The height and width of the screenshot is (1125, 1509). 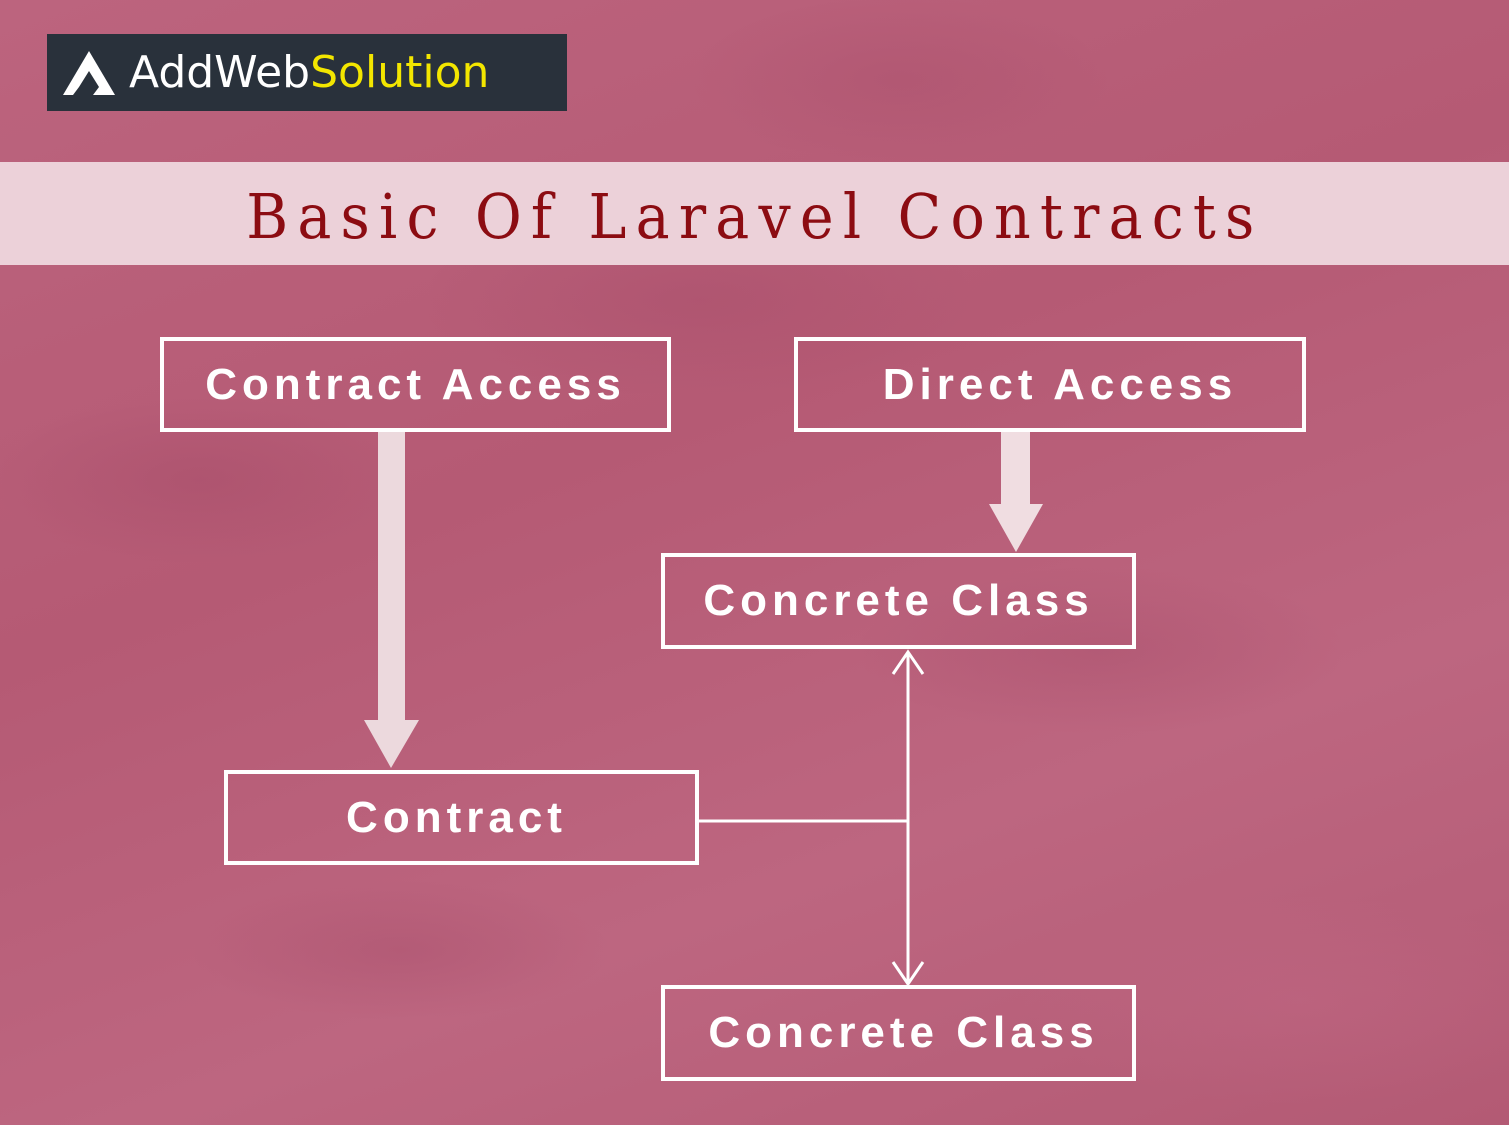 I want to click on edge-contract-to-concrete-classes, so click(x=811, y=818).